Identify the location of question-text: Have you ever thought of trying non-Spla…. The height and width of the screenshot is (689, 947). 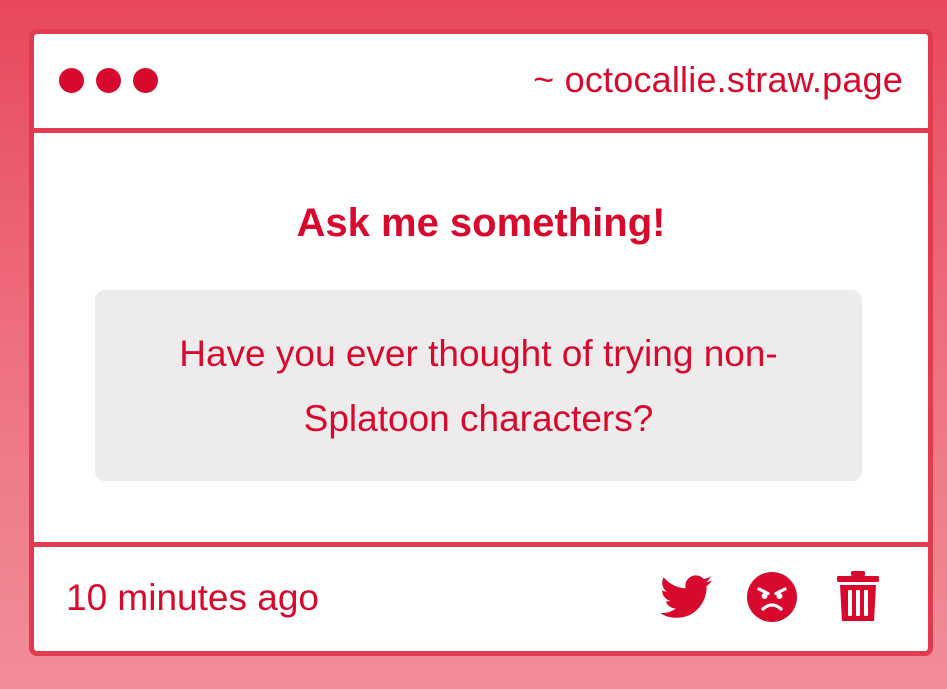
(478, 385).